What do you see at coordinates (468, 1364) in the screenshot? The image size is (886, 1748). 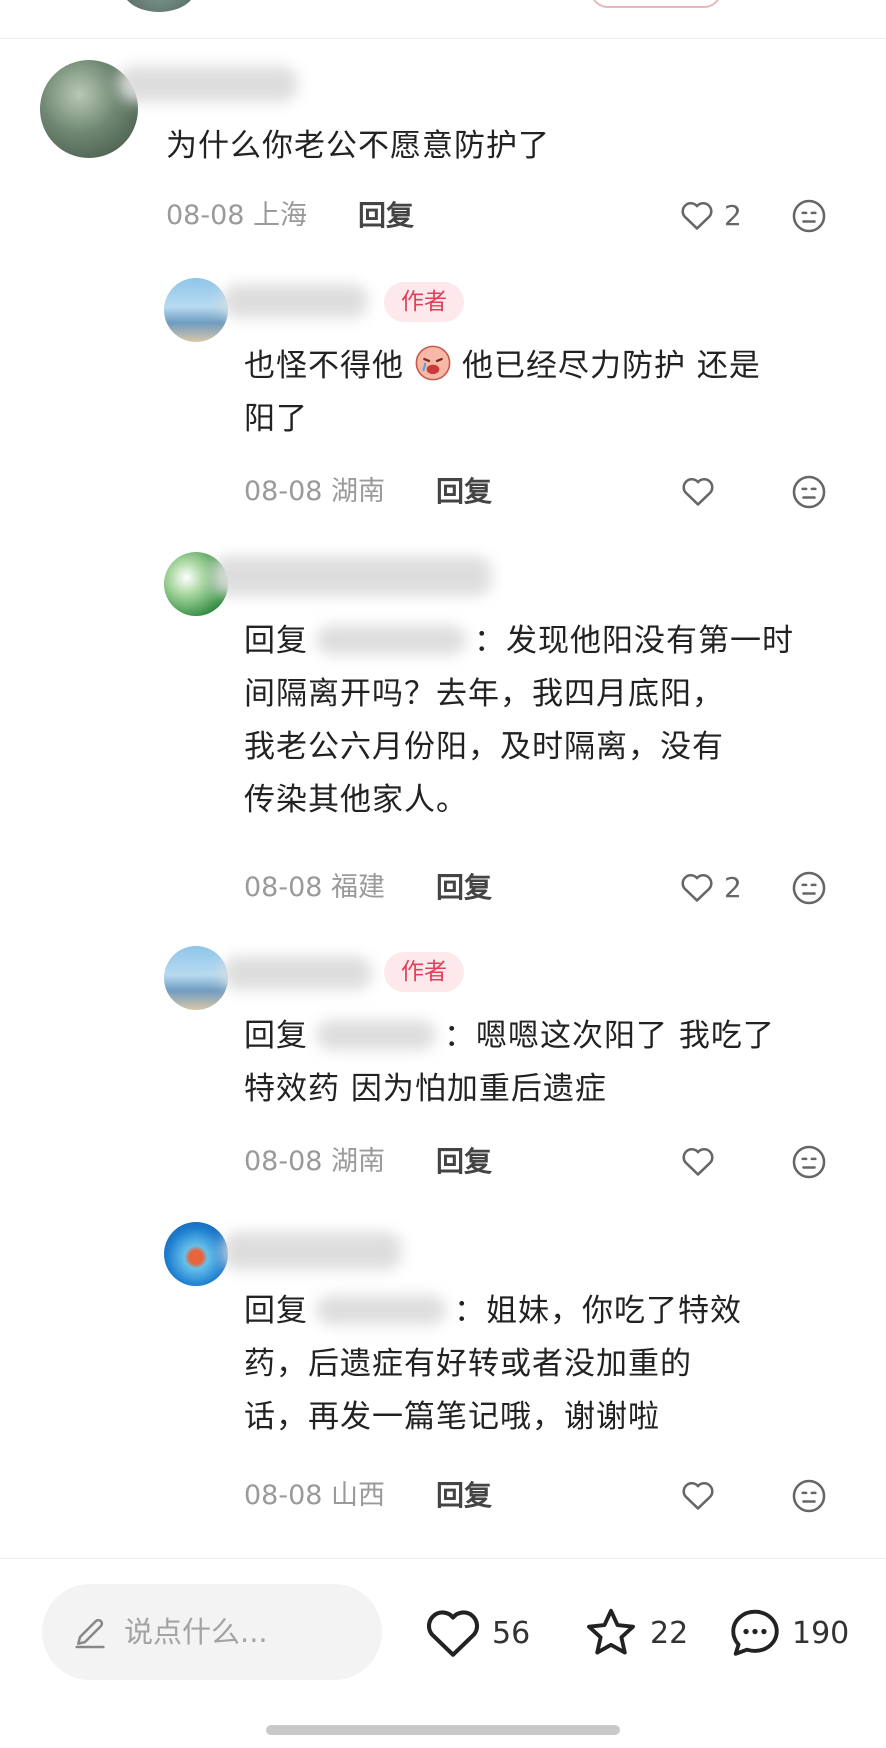 I see `comment-text-part: 药，后遗症有好转或者没加重的` at bounding box center [468, 1364].